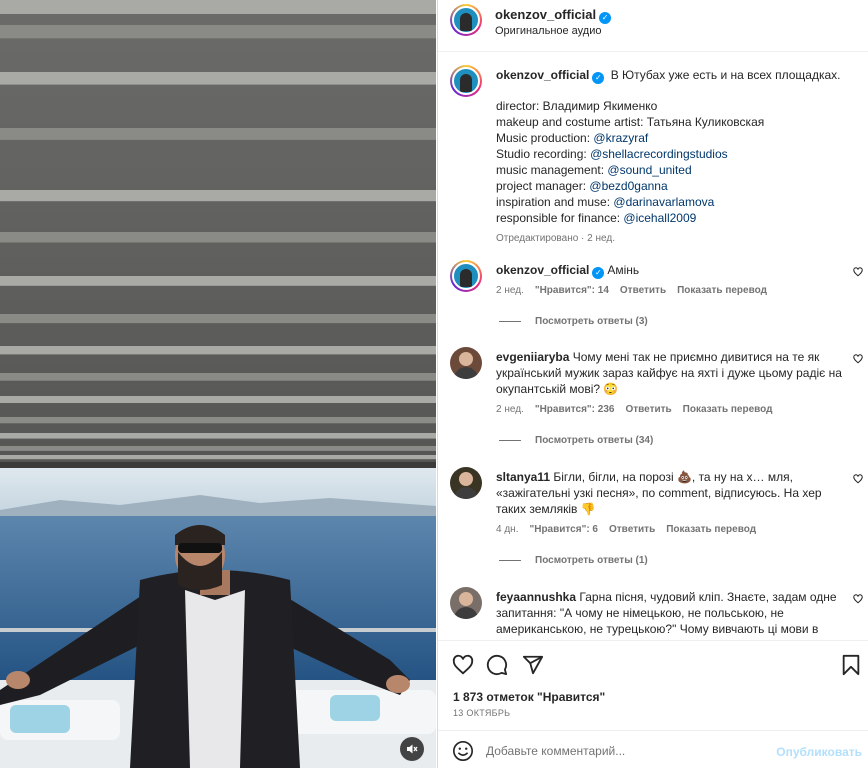 This screenshot has width=868, height=768. Describe the element at coordinates (560, 218) in the screenshot. I see `caption-line-label: responsible for finance:` at that location.